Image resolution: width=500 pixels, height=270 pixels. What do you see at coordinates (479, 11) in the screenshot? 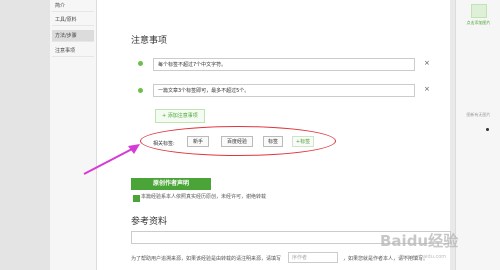
I see `image-icon` at bounding box center [479, 11].